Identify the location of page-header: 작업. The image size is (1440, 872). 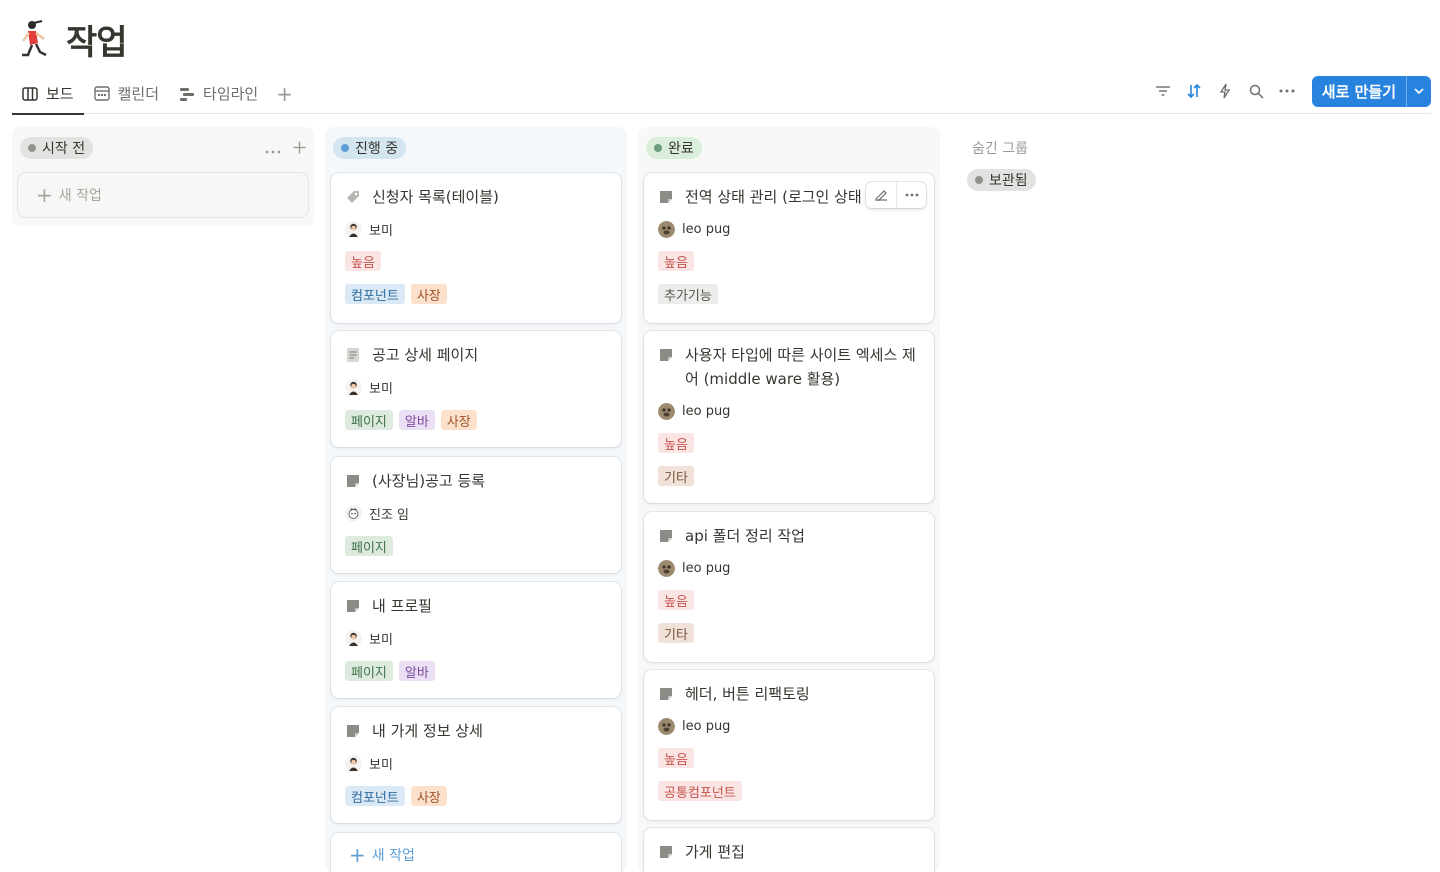
(73, 39).